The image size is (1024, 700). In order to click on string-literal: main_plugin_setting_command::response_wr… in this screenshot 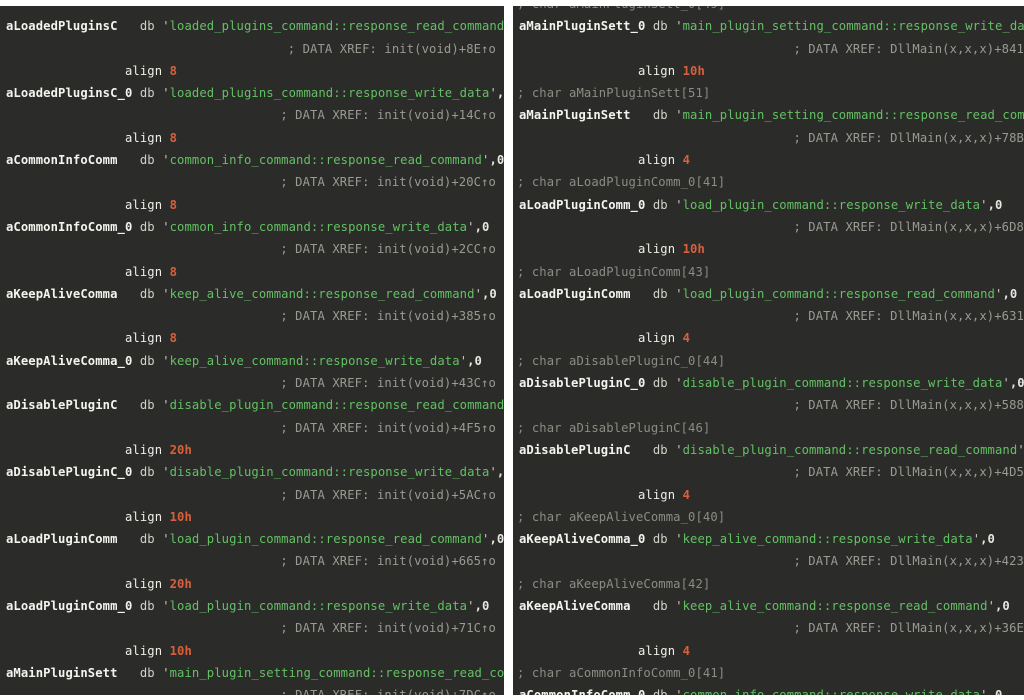, I will do `click(853, 26)`.